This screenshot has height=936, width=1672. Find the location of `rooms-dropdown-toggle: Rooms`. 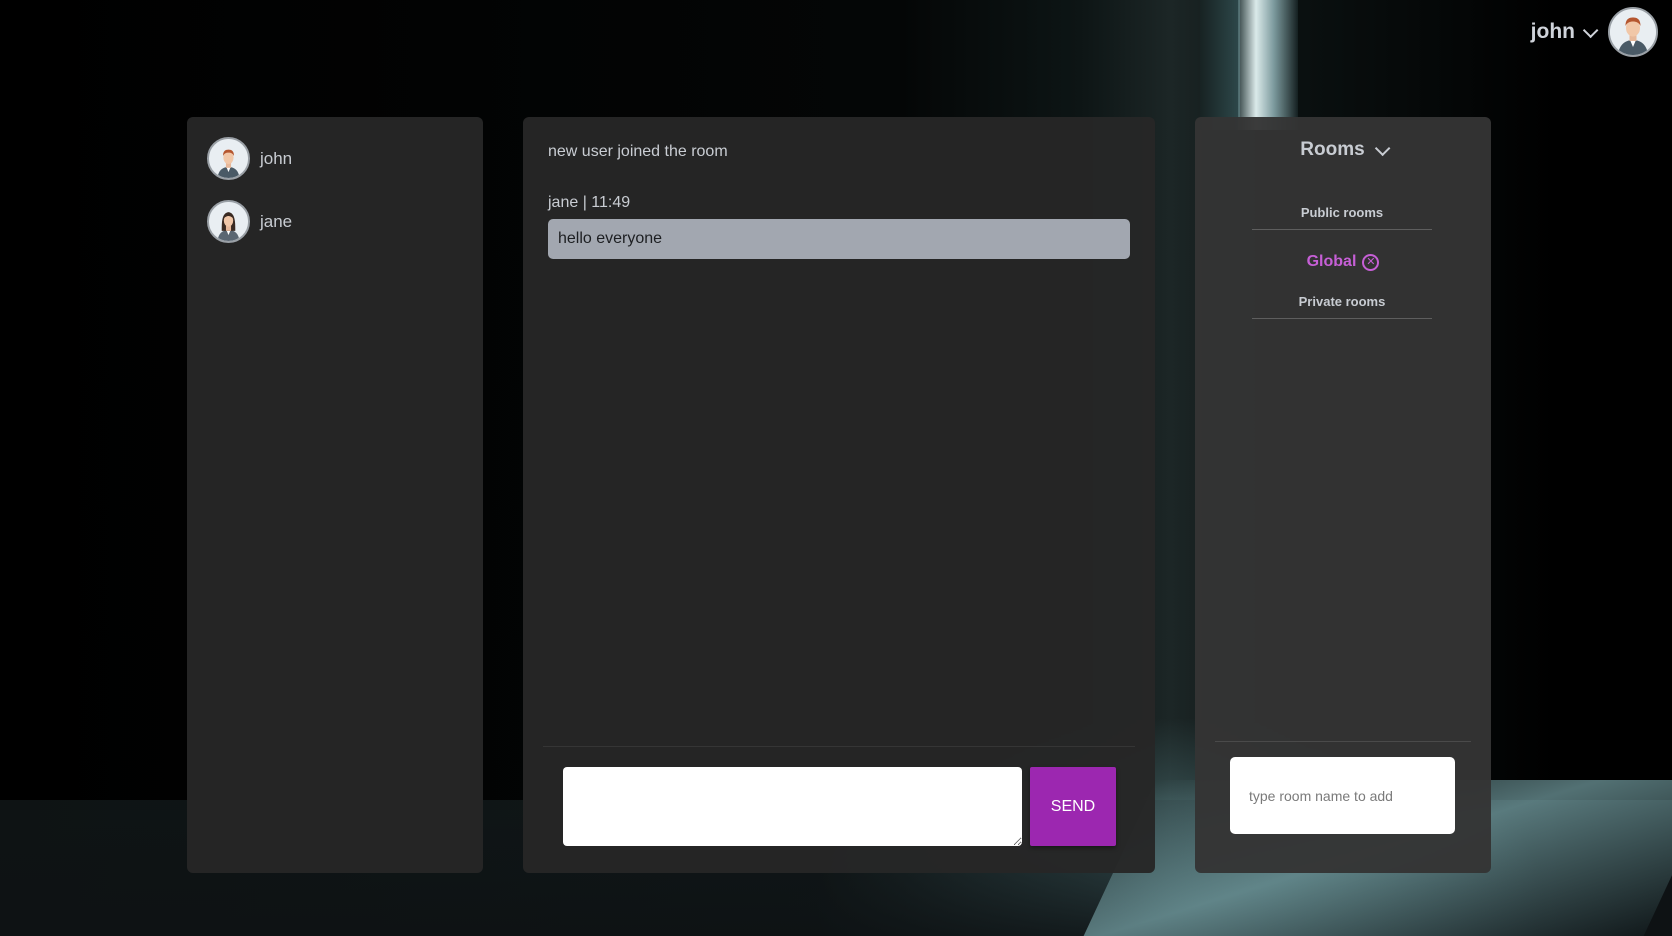

rooms-dropdown-toggle: Rooms is located at coordinates (1343, 150).